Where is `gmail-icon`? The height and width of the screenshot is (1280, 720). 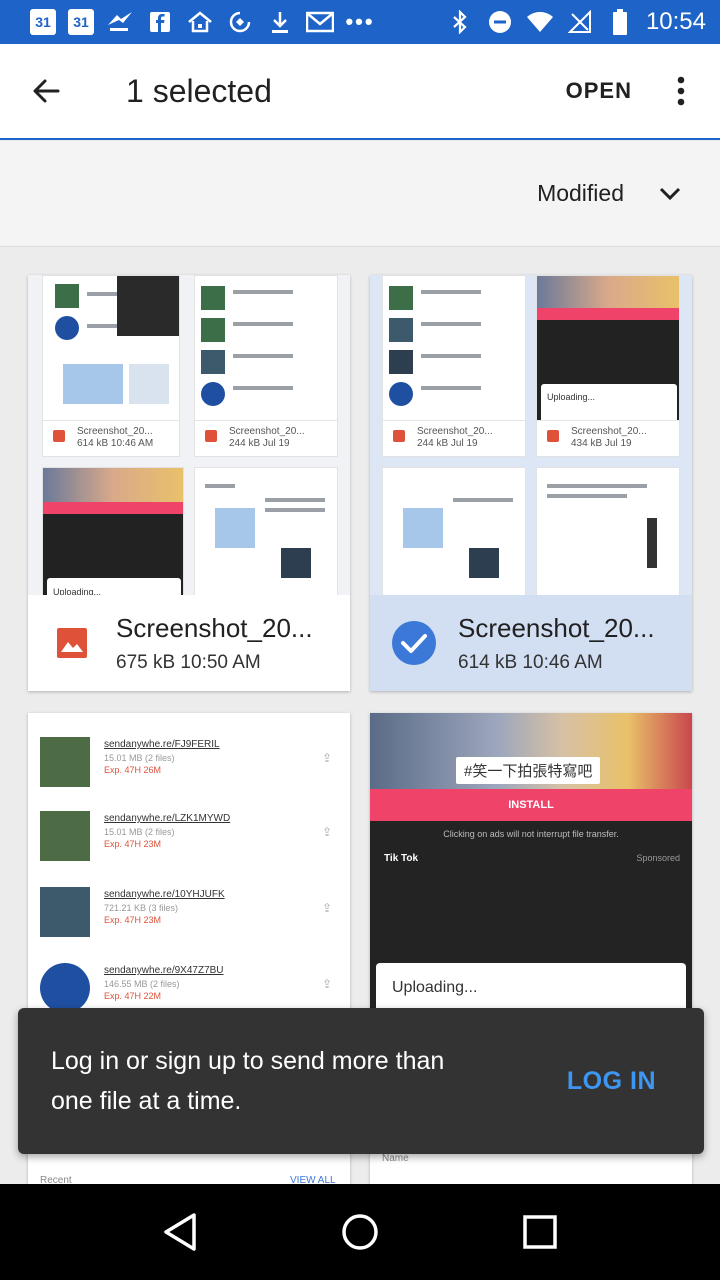
gmail-icon is located at coordinates (320, 22).